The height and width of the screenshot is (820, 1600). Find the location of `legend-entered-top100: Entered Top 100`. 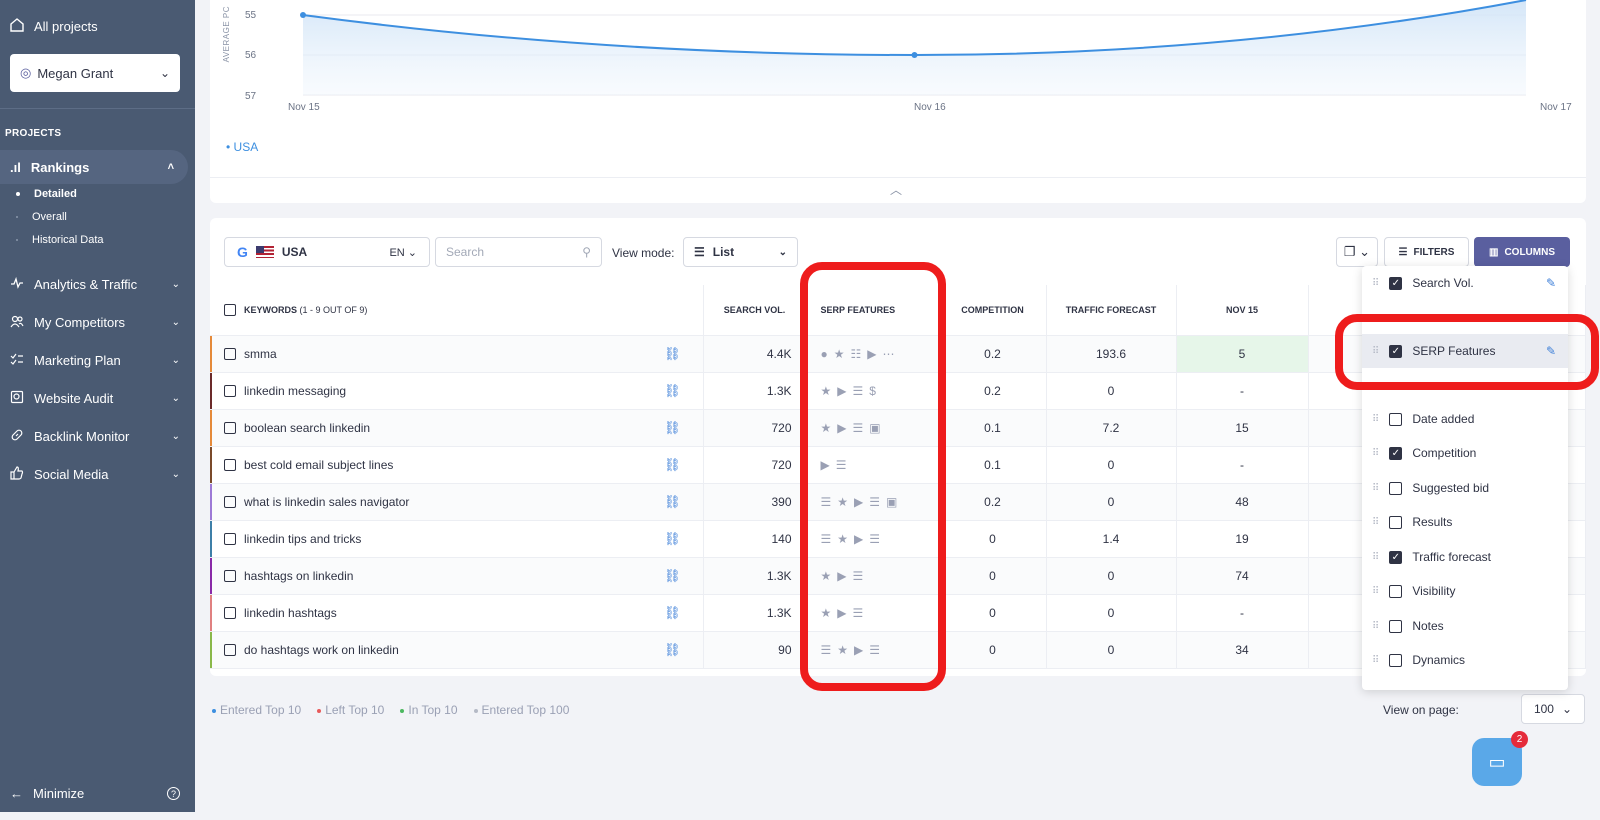

legend-entered-top100: Entered Top 100 is located at coordinates (521, 710).